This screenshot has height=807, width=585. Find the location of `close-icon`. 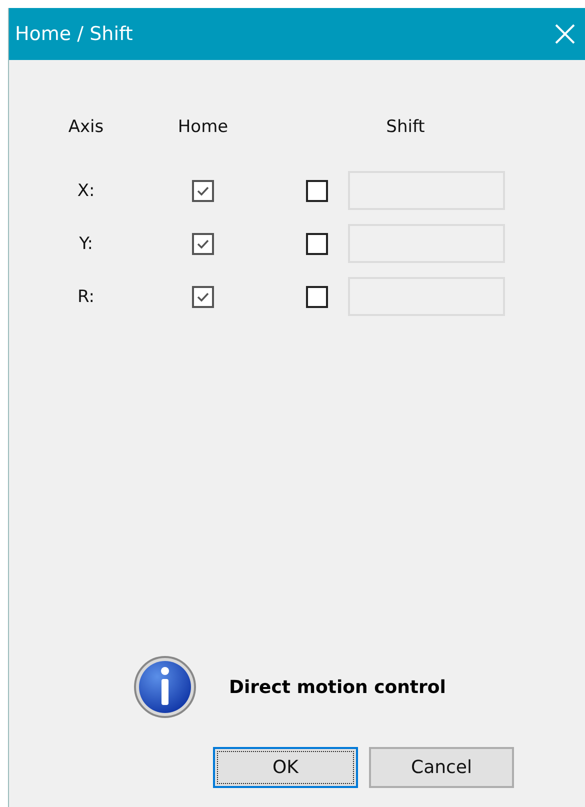

close-icon is located at coordinates (565, 34).